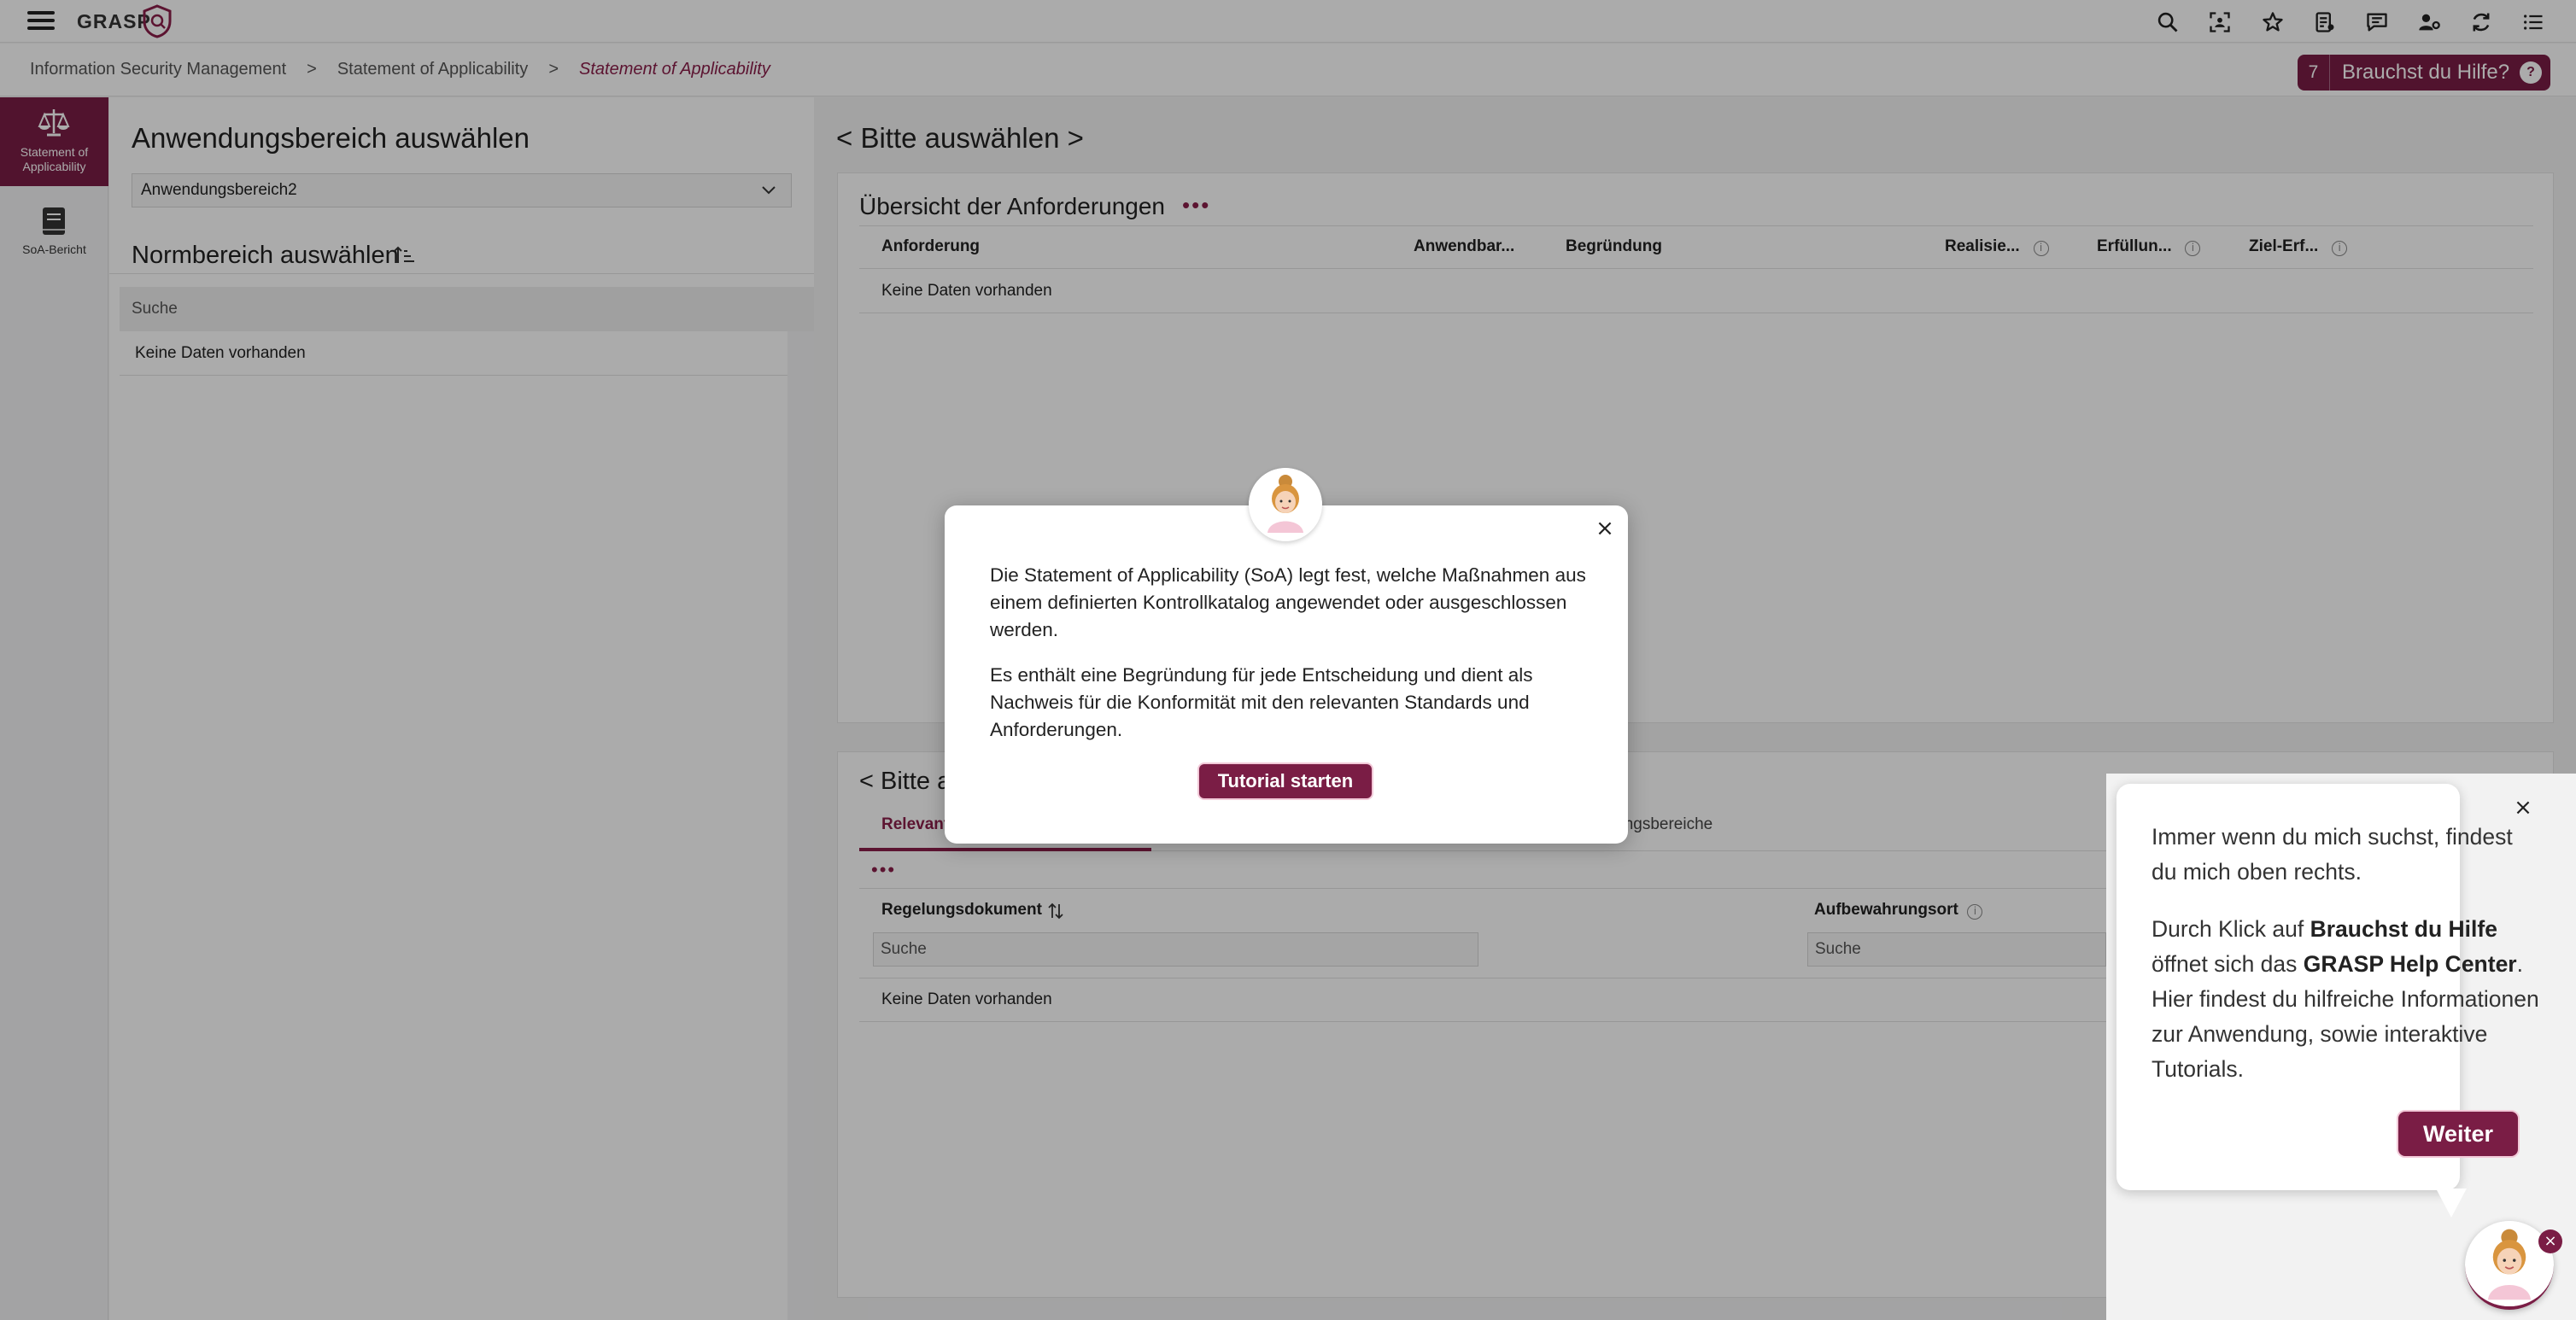 This screenshot has height=1320, width=2576. I want to click on text-segment: öffnet sich das, so click(2228, 964).